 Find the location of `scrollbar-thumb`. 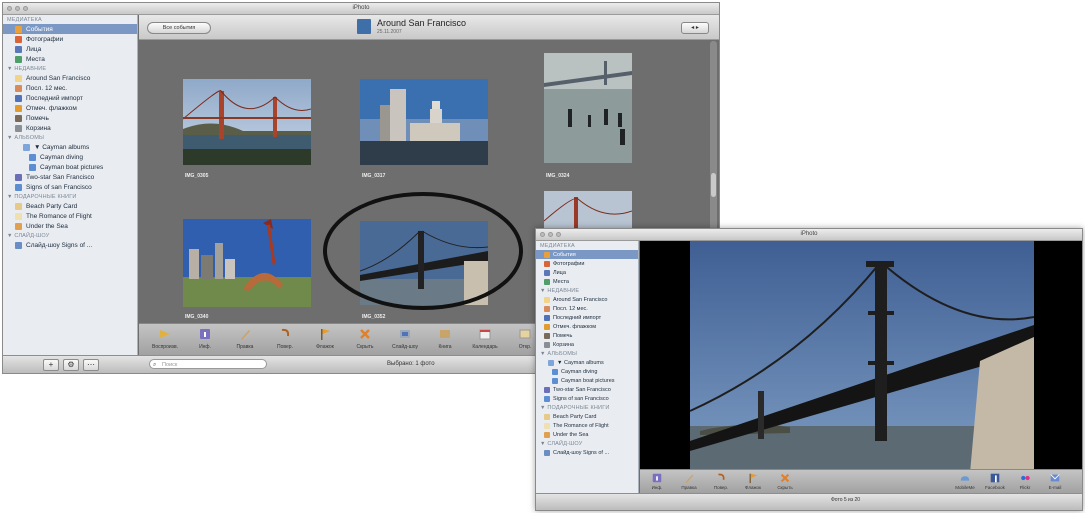

scrollbar-thumb is located at coordinates (713, 185).